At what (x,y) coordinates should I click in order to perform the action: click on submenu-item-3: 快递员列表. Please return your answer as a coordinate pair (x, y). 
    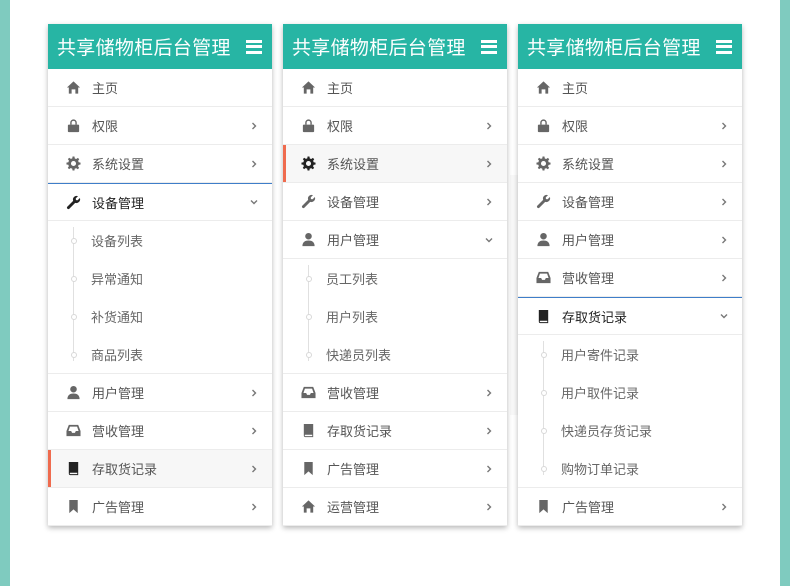
    Looking at the image, I should click on (395, 354).